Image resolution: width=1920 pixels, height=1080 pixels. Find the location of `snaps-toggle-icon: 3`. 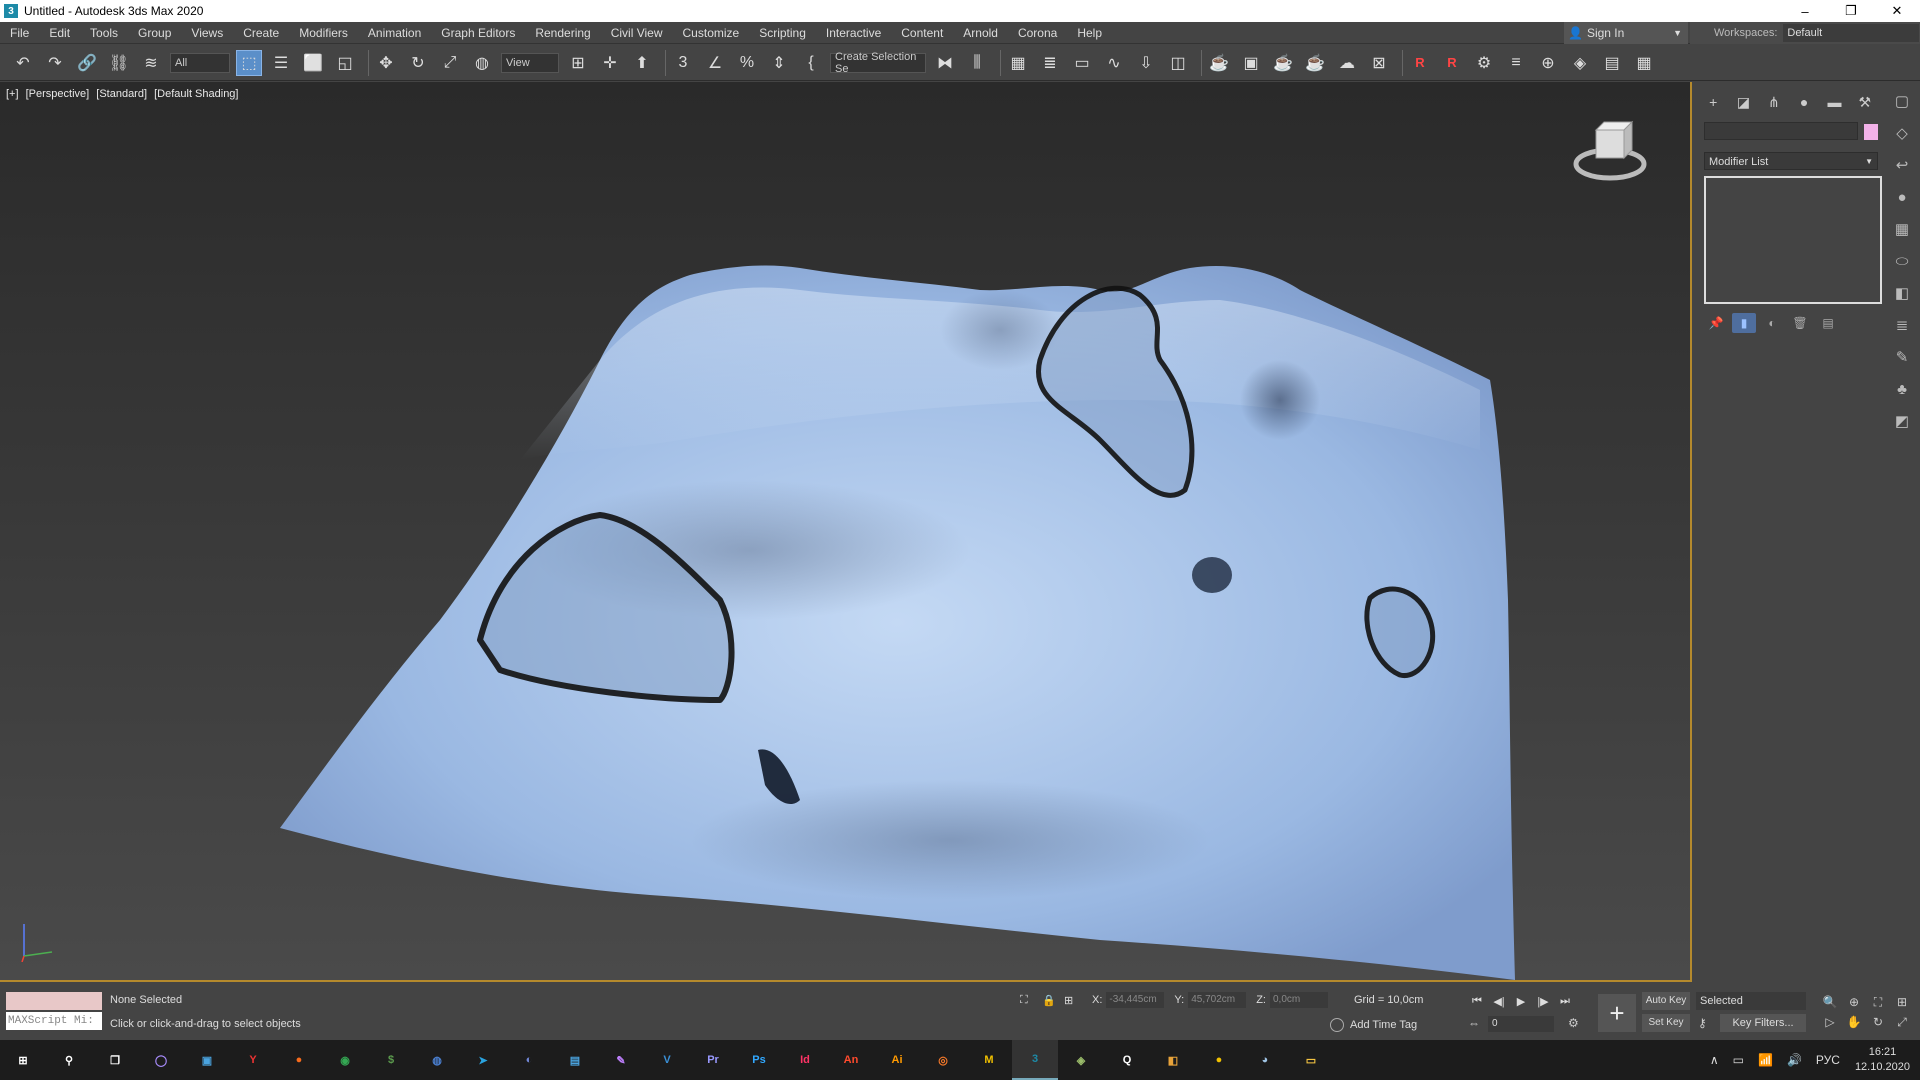

snaps-toggle-icon: 3 is located at coordinates (683, 63).